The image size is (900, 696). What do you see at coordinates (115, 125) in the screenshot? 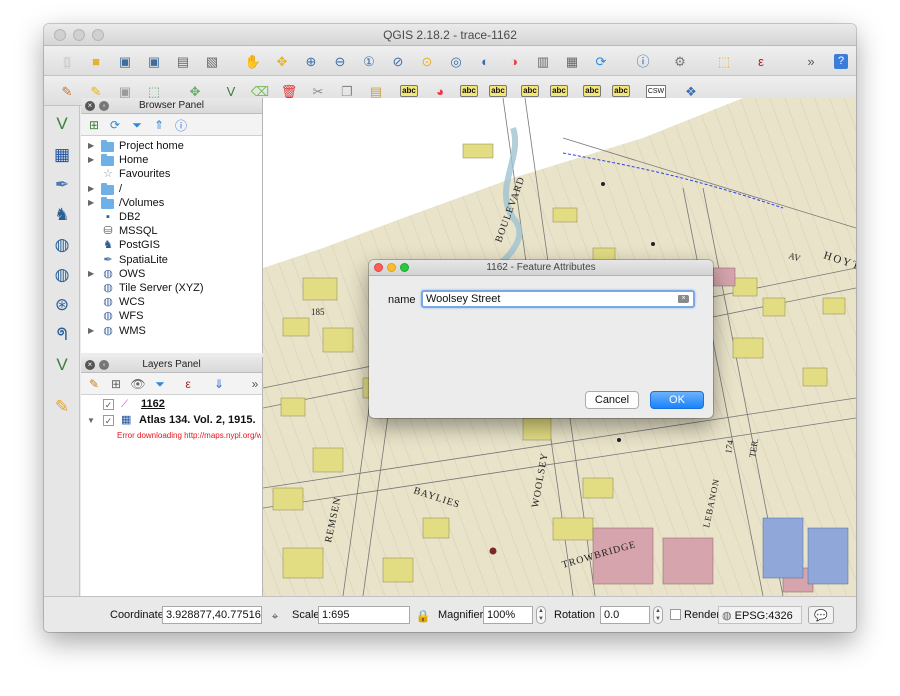
I see `refresh-icon: ⟳` at bounding box center [115, 125].